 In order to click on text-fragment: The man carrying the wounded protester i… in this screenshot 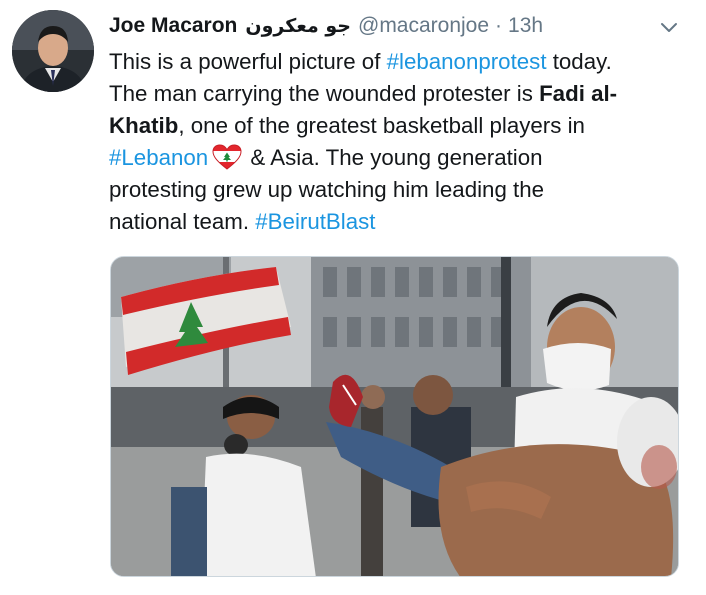, I will do `click(324, 93)`.